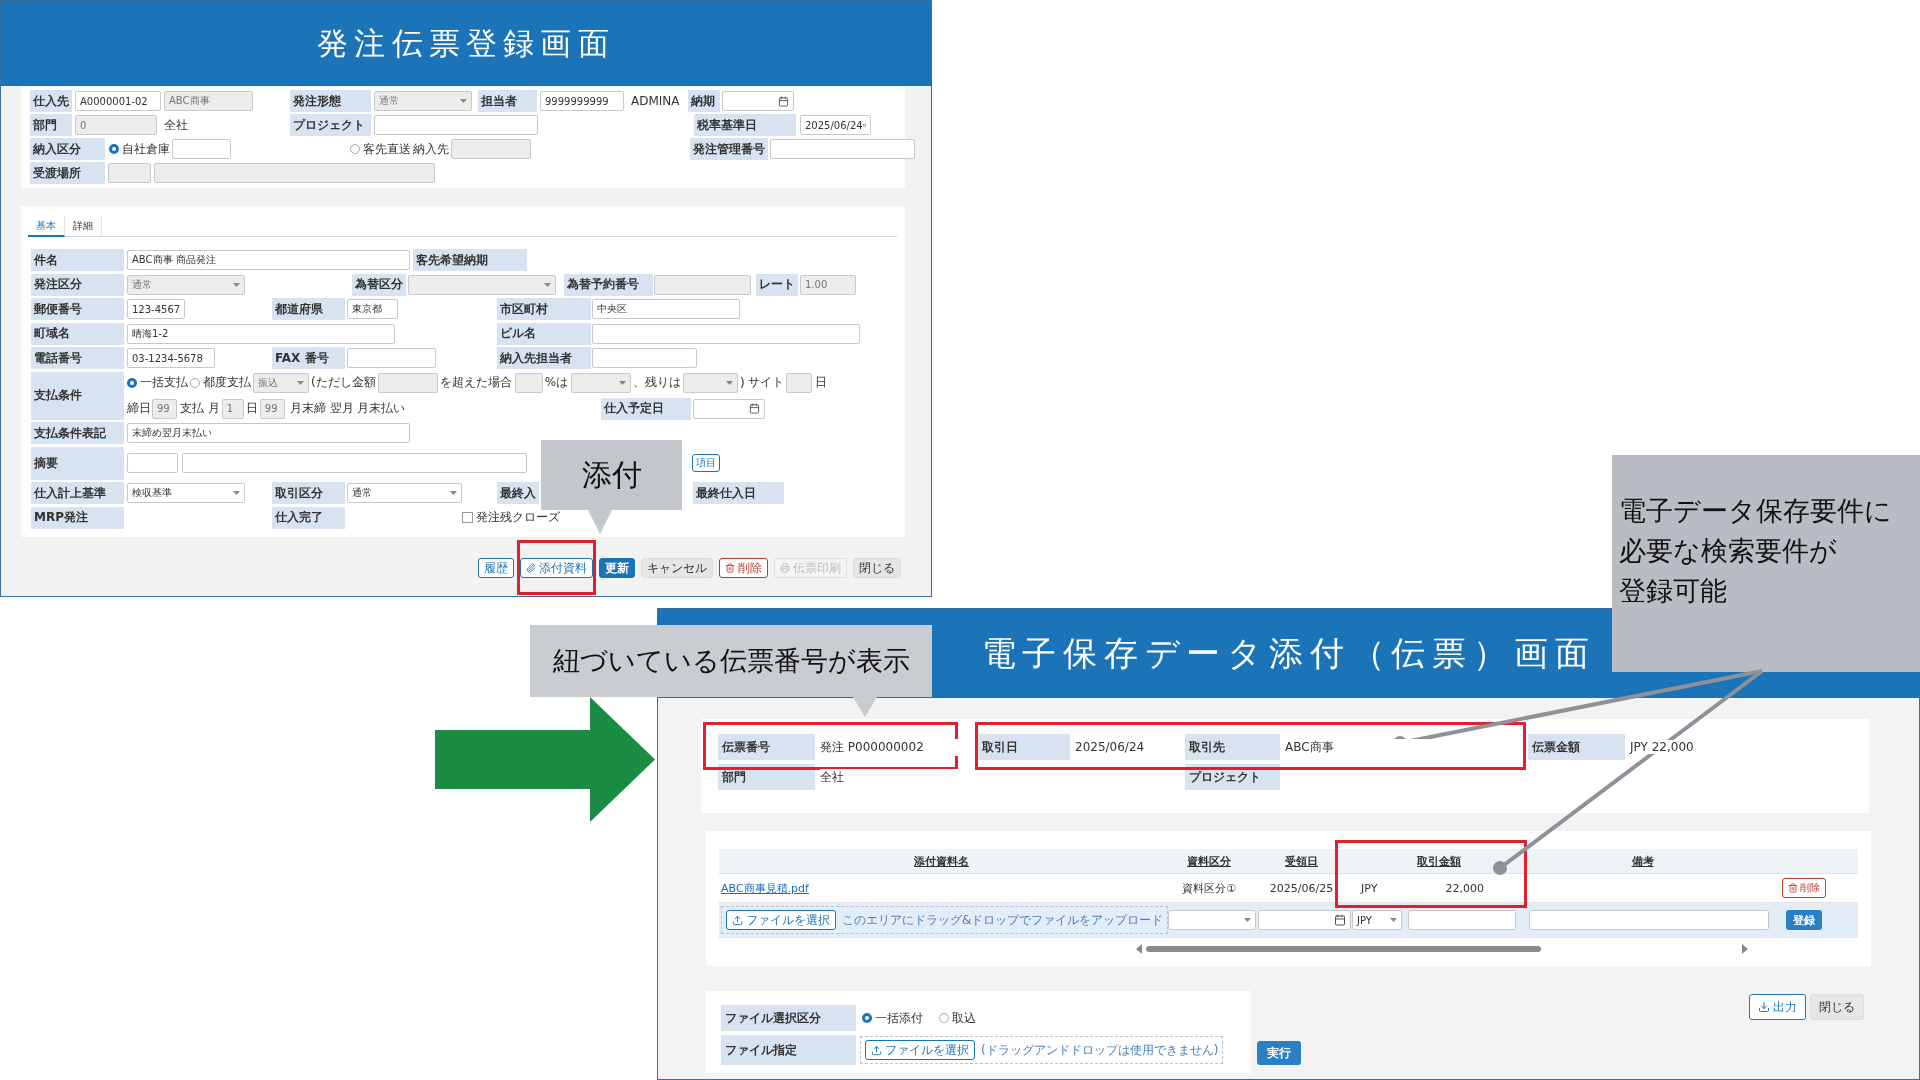 The image size is (1920, 1080). What do you see at coordinates (1777, 1007) in the screenshot?
I see `export-button: 出力` at bounding box center [1777, 1007].